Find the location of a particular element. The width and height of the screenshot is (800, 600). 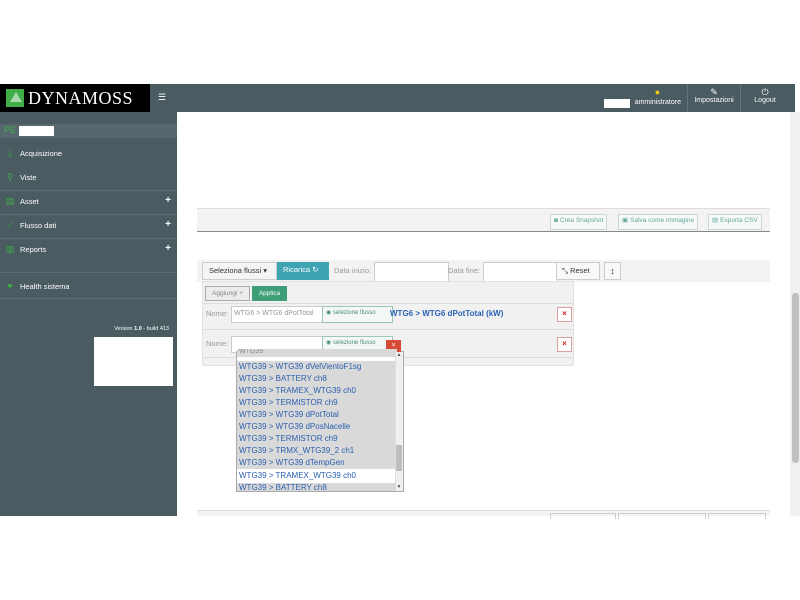

version-info: Version 1.0 - build 413 is located at coordinates (141, 329).